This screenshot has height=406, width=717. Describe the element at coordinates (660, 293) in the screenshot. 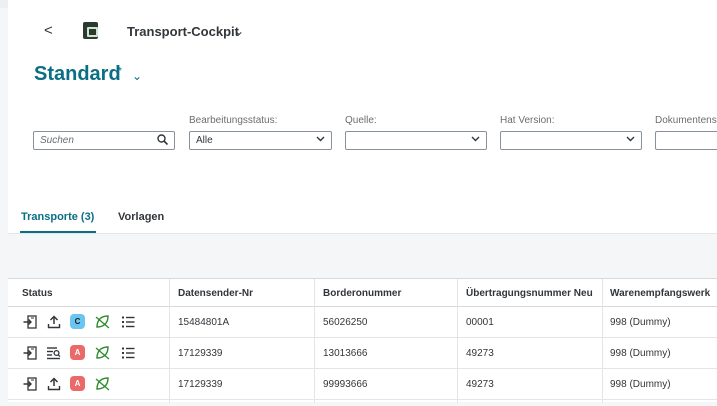

I see `column-header-warenempfangswerk: Warenempfangswerk` at that location.